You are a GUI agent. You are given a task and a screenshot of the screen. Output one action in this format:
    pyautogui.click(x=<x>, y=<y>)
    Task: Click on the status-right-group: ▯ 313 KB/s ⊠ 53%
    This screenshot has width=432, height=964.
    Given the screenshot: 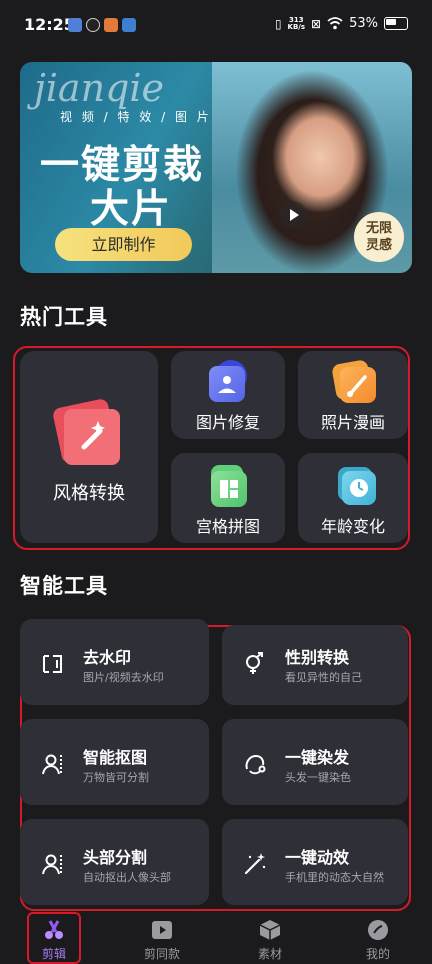 What is the action you would take?
    pyautogui.click(x=341, y=23)
    